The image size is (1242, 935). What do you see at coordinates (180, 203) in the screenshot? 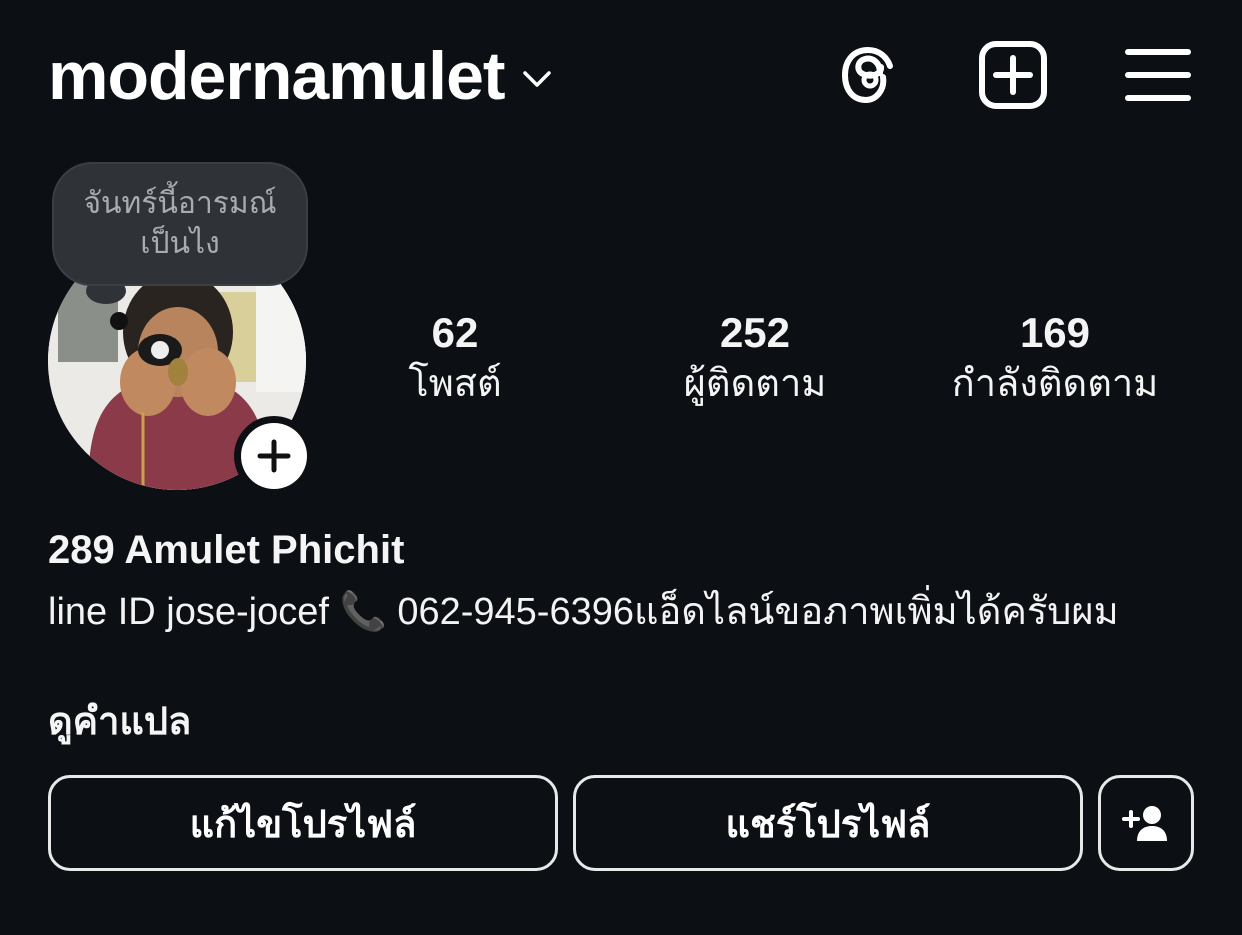
I see `note-text-line1: จันทร์นี้อารมณ์` at bounding box center [180, 203].